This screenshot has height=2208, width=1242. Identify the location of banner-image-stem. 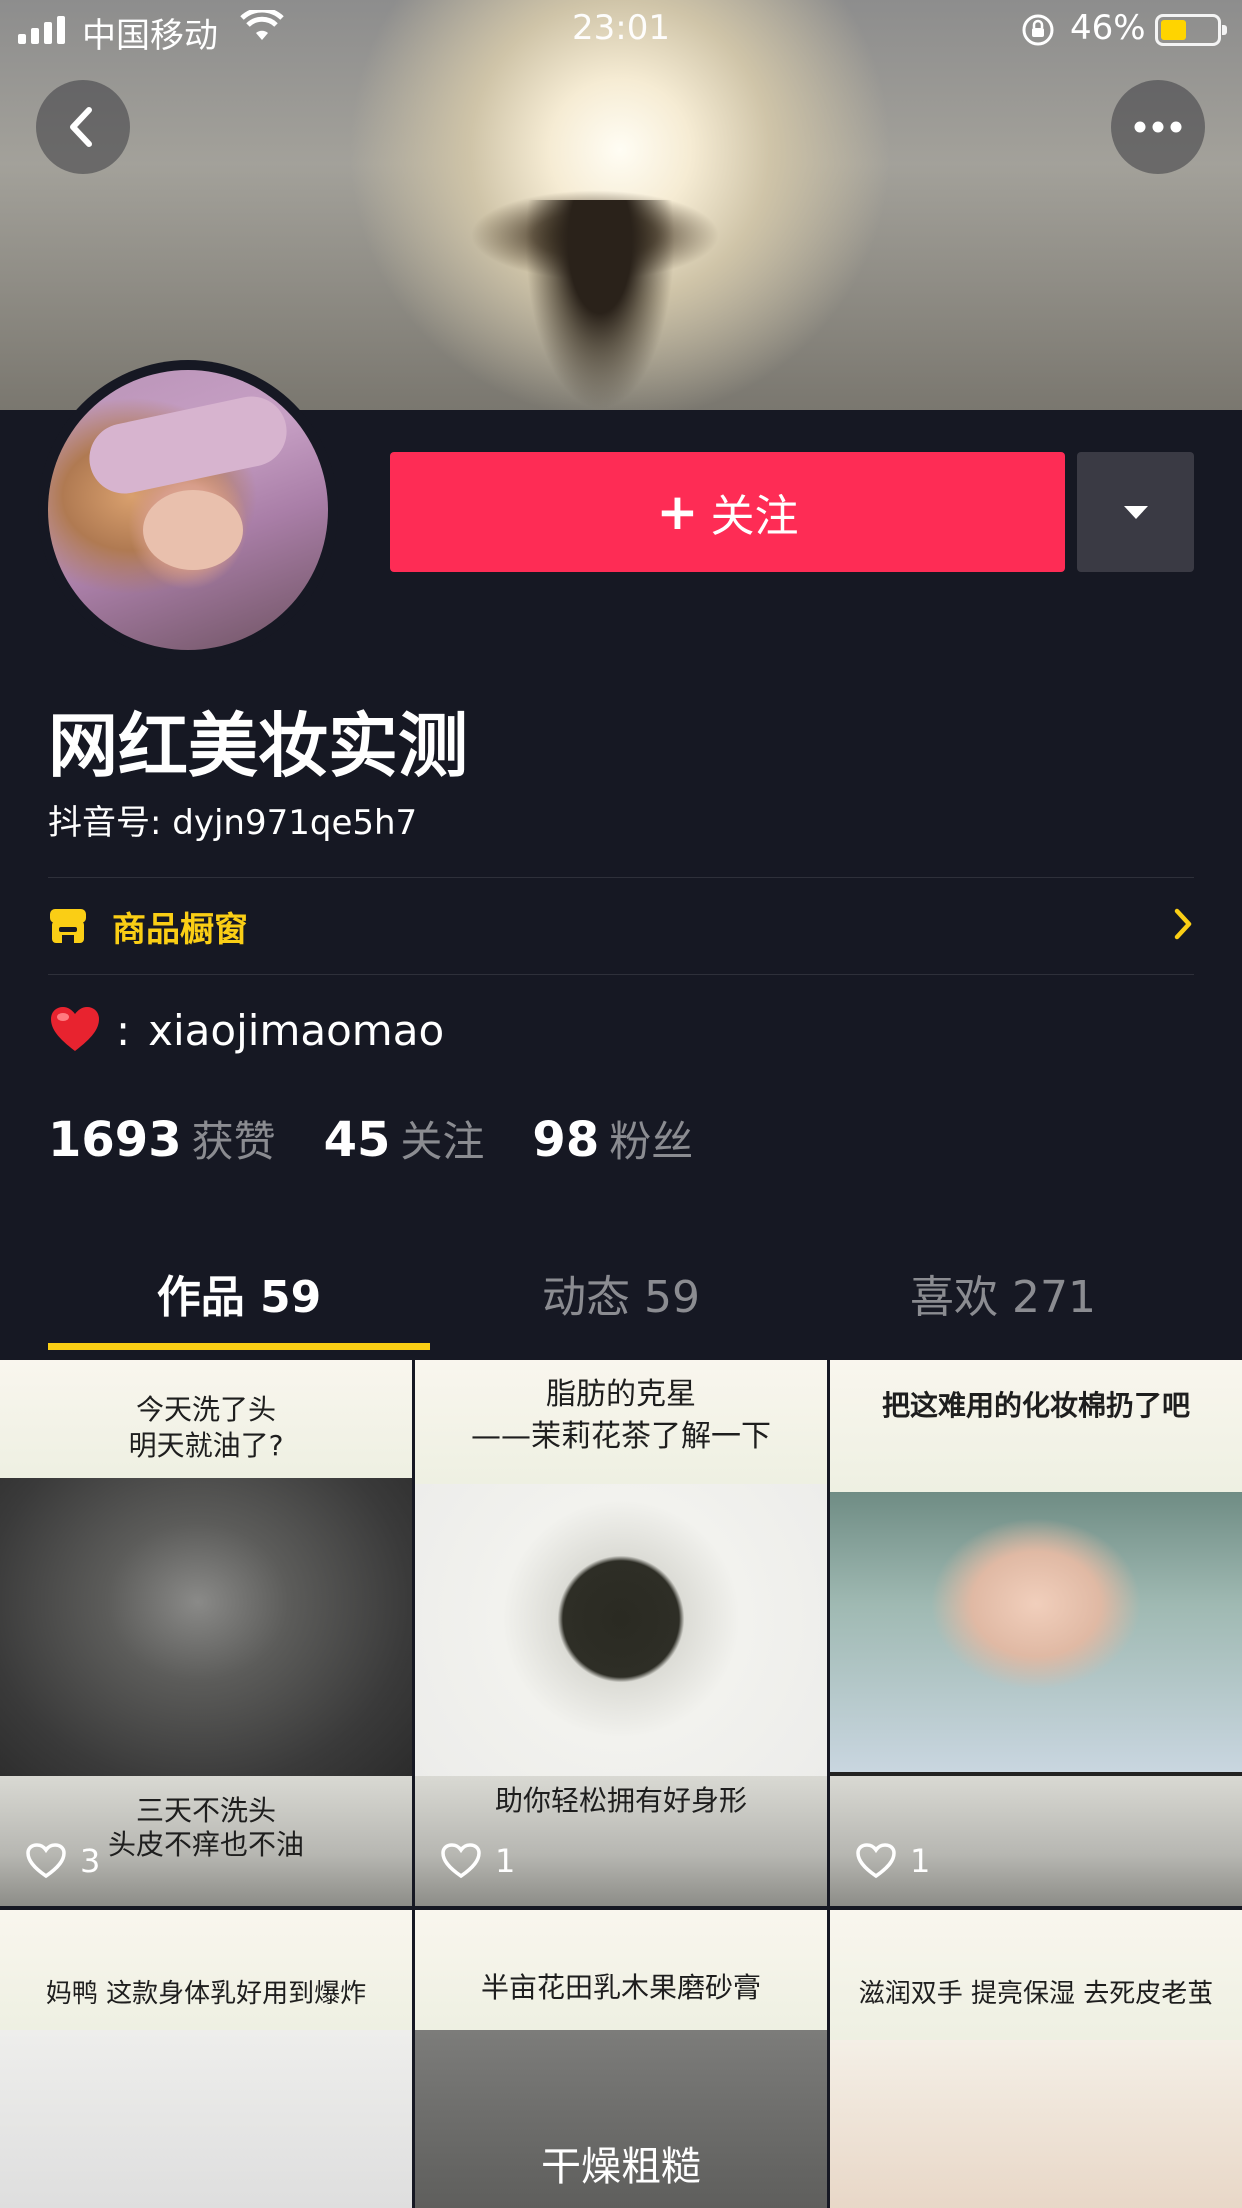
(600, 305).